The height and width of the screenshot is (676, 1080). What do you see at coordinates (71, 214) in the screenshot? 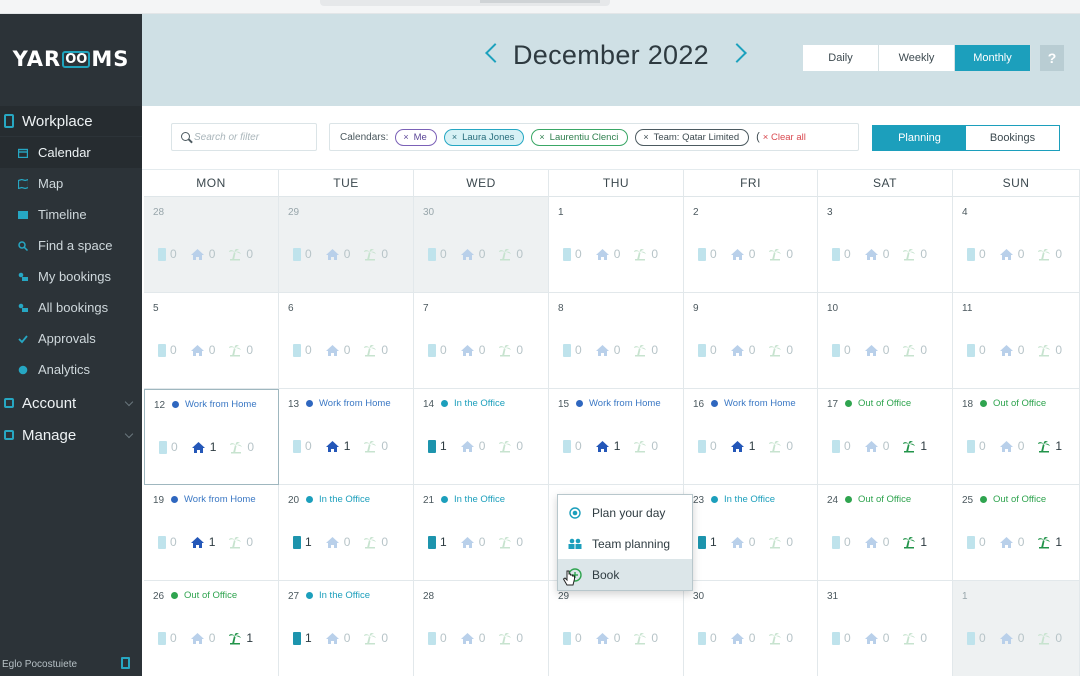
I see `sidebar-item-timeline: Timeline` at bounding box center [71, 214].